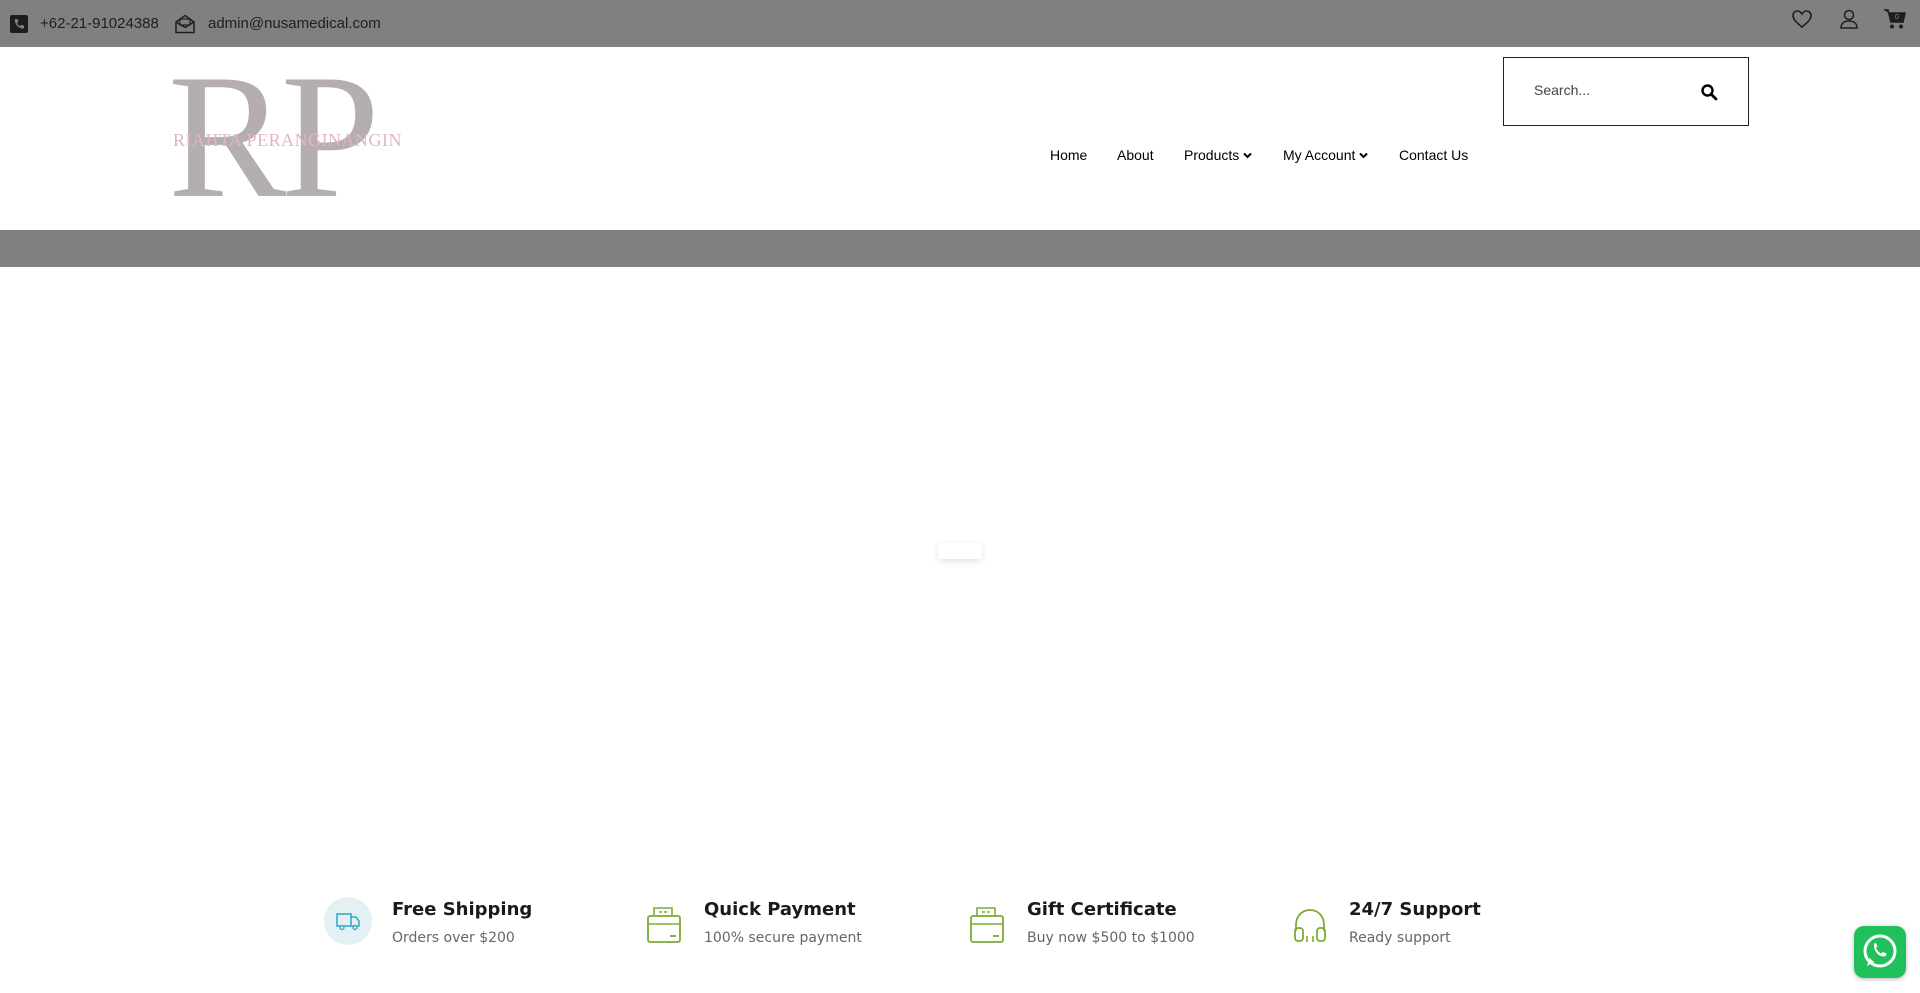  I want to click on nav-home-label: Home, so click(1069, 155).